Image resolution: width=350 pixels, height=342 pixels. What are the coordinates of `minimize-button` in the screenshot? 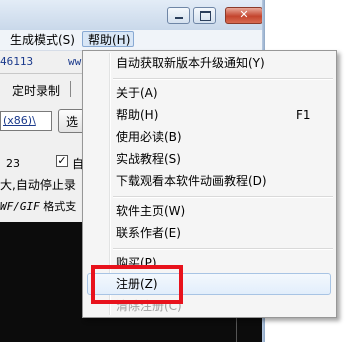 It's located at (178, 15).